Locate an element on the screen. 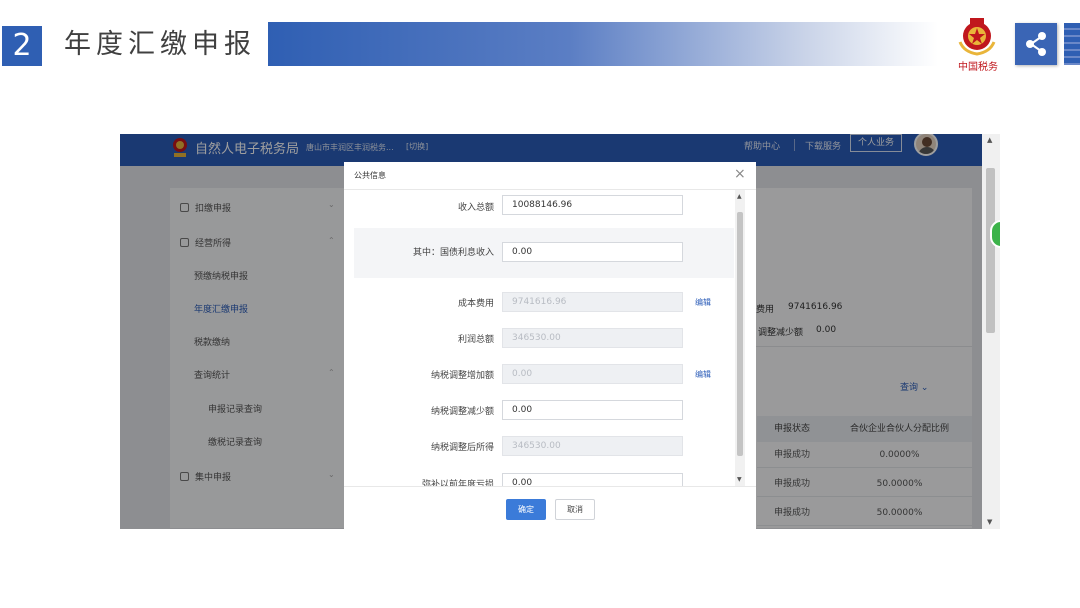  cost-input is located at coordinates (592, 302).